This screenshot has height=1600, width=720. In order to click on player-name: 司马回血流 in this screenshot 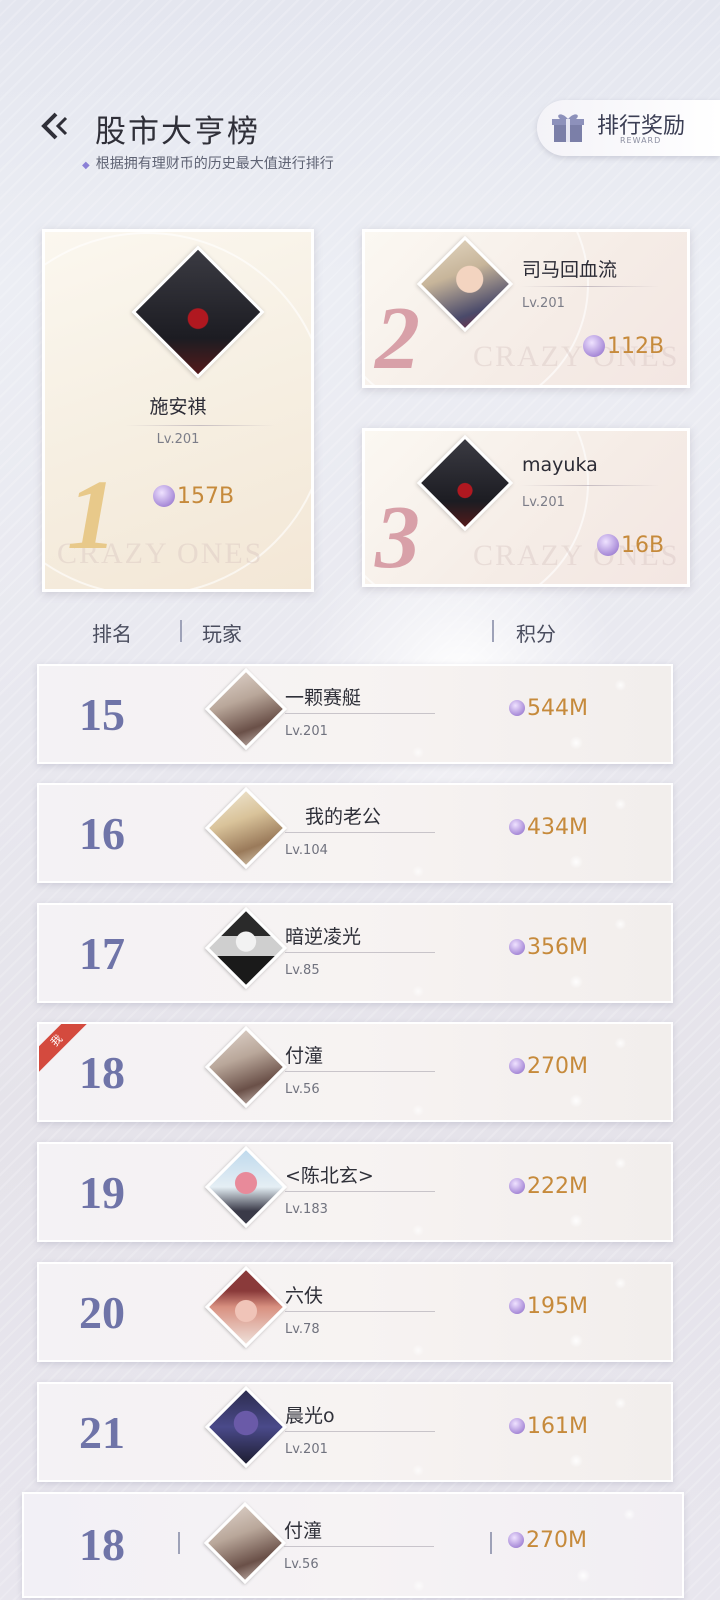, I will do `click(570, 270)`.